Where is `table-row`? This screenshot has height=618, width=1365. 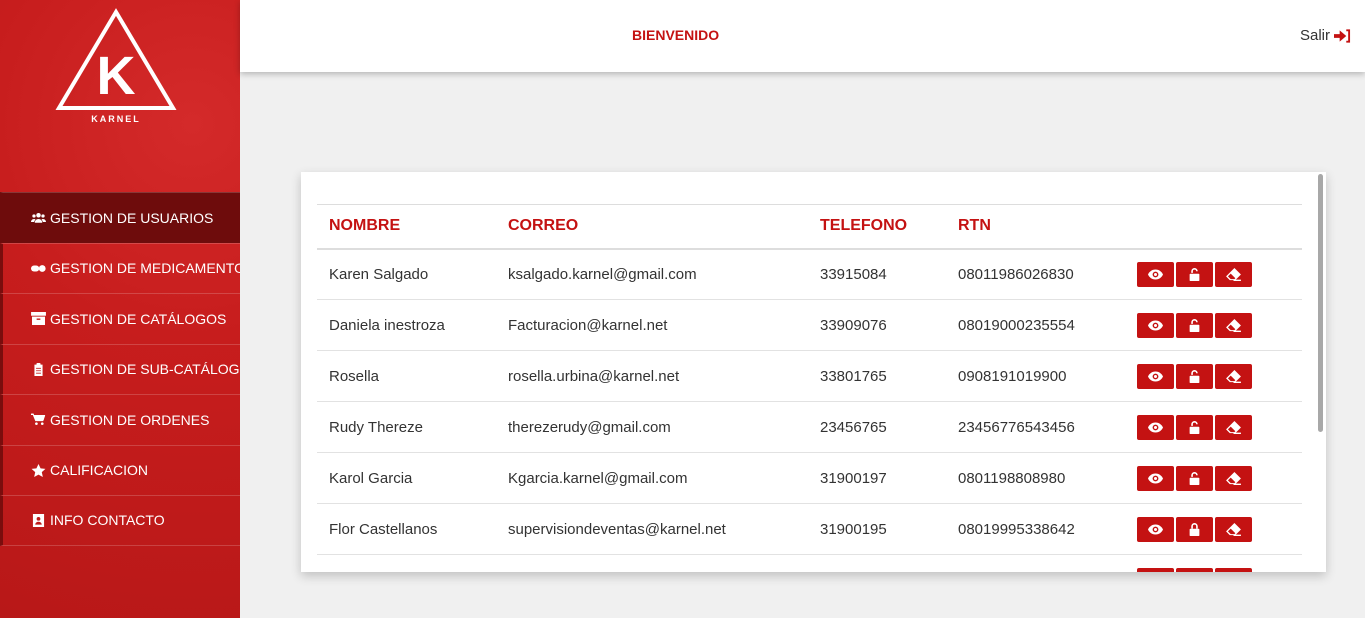
table-row is located at coordinates (809, 563).